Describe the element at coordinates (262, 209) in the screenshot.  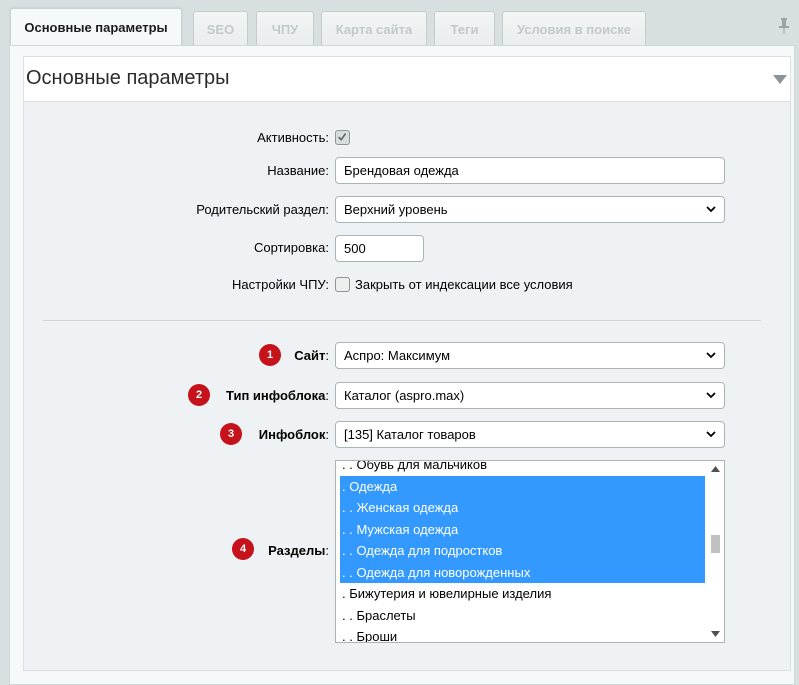
I see `parent-section-label: Родительский раздел:` at that location.